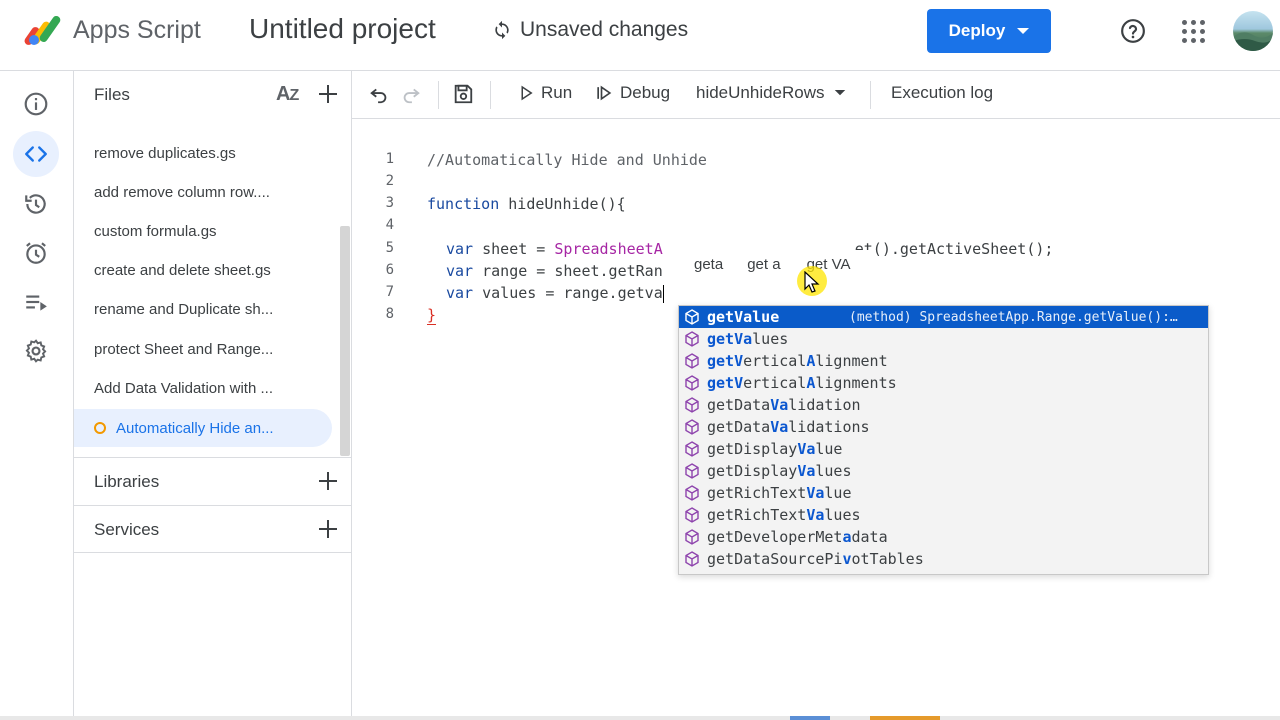 The image size is (1280, 720). What do you see at coordinates (342, 29) in the screenshot?
I see `project-title: Untitled project` at bounding box center [342, 29].